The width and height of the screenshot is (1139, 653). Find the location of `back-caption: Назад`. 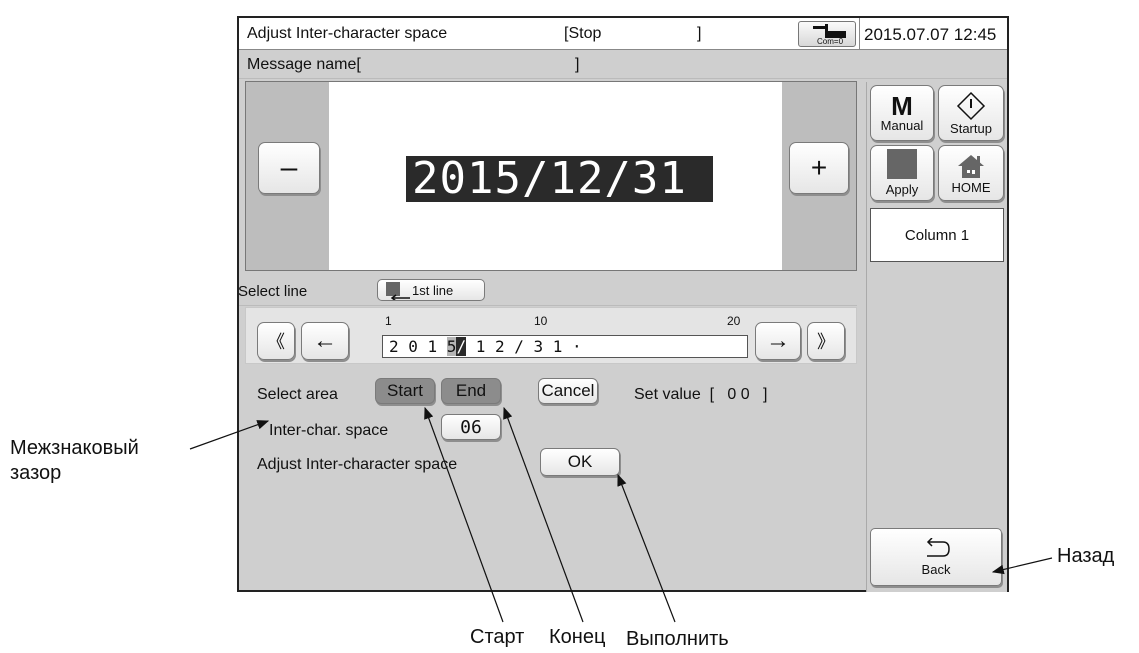

back-caption: Назад is located at coordinates (1086, 556).